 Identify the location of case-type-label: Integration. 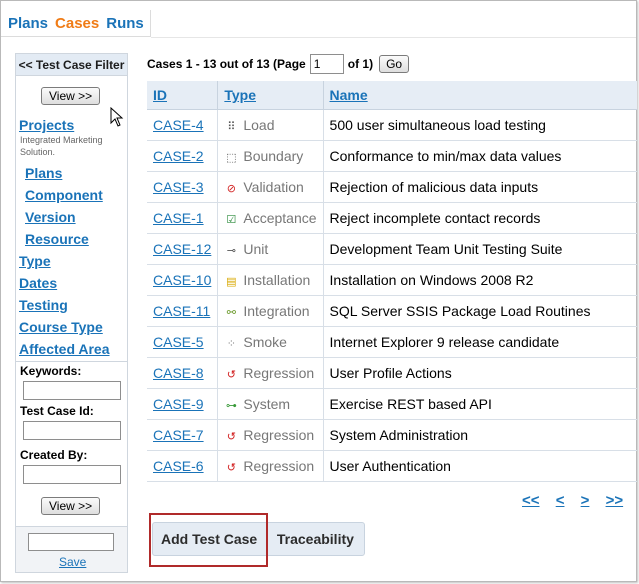
(276, 310).